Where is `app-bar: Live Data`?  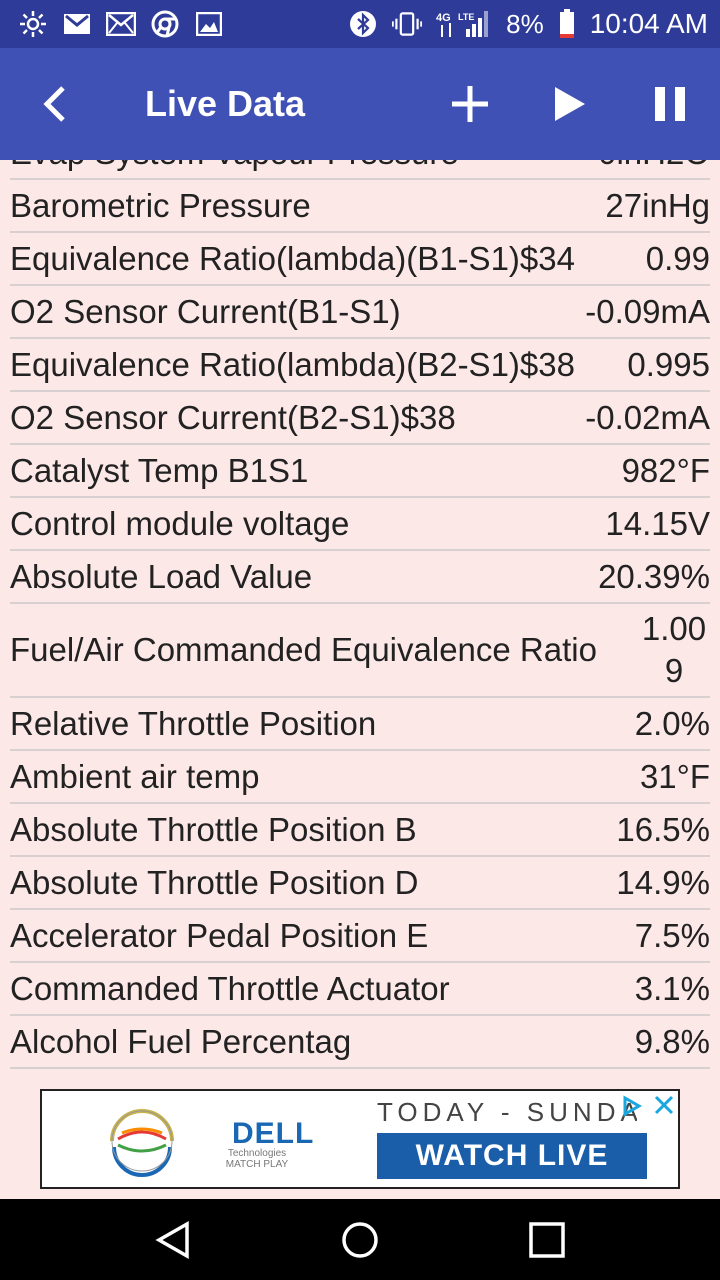 app-bar: Live Data is located at coordinates (360, 104).